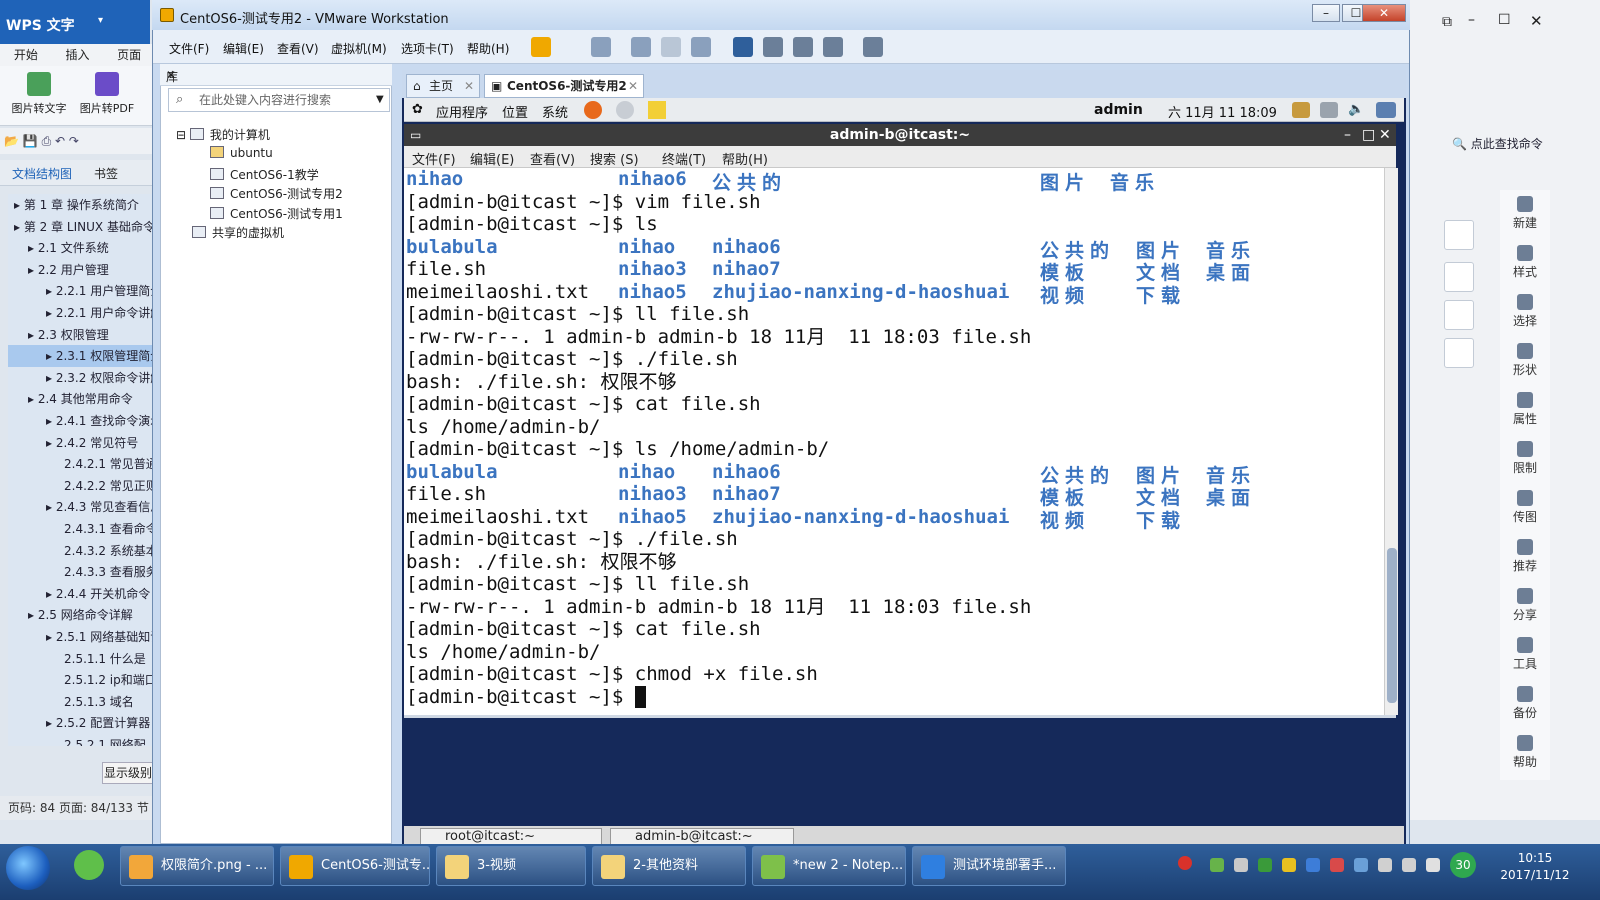 The image size is (1600, 900). I want to click on outline-item: 2.4.2.1 常见普通, so click(80, 464).